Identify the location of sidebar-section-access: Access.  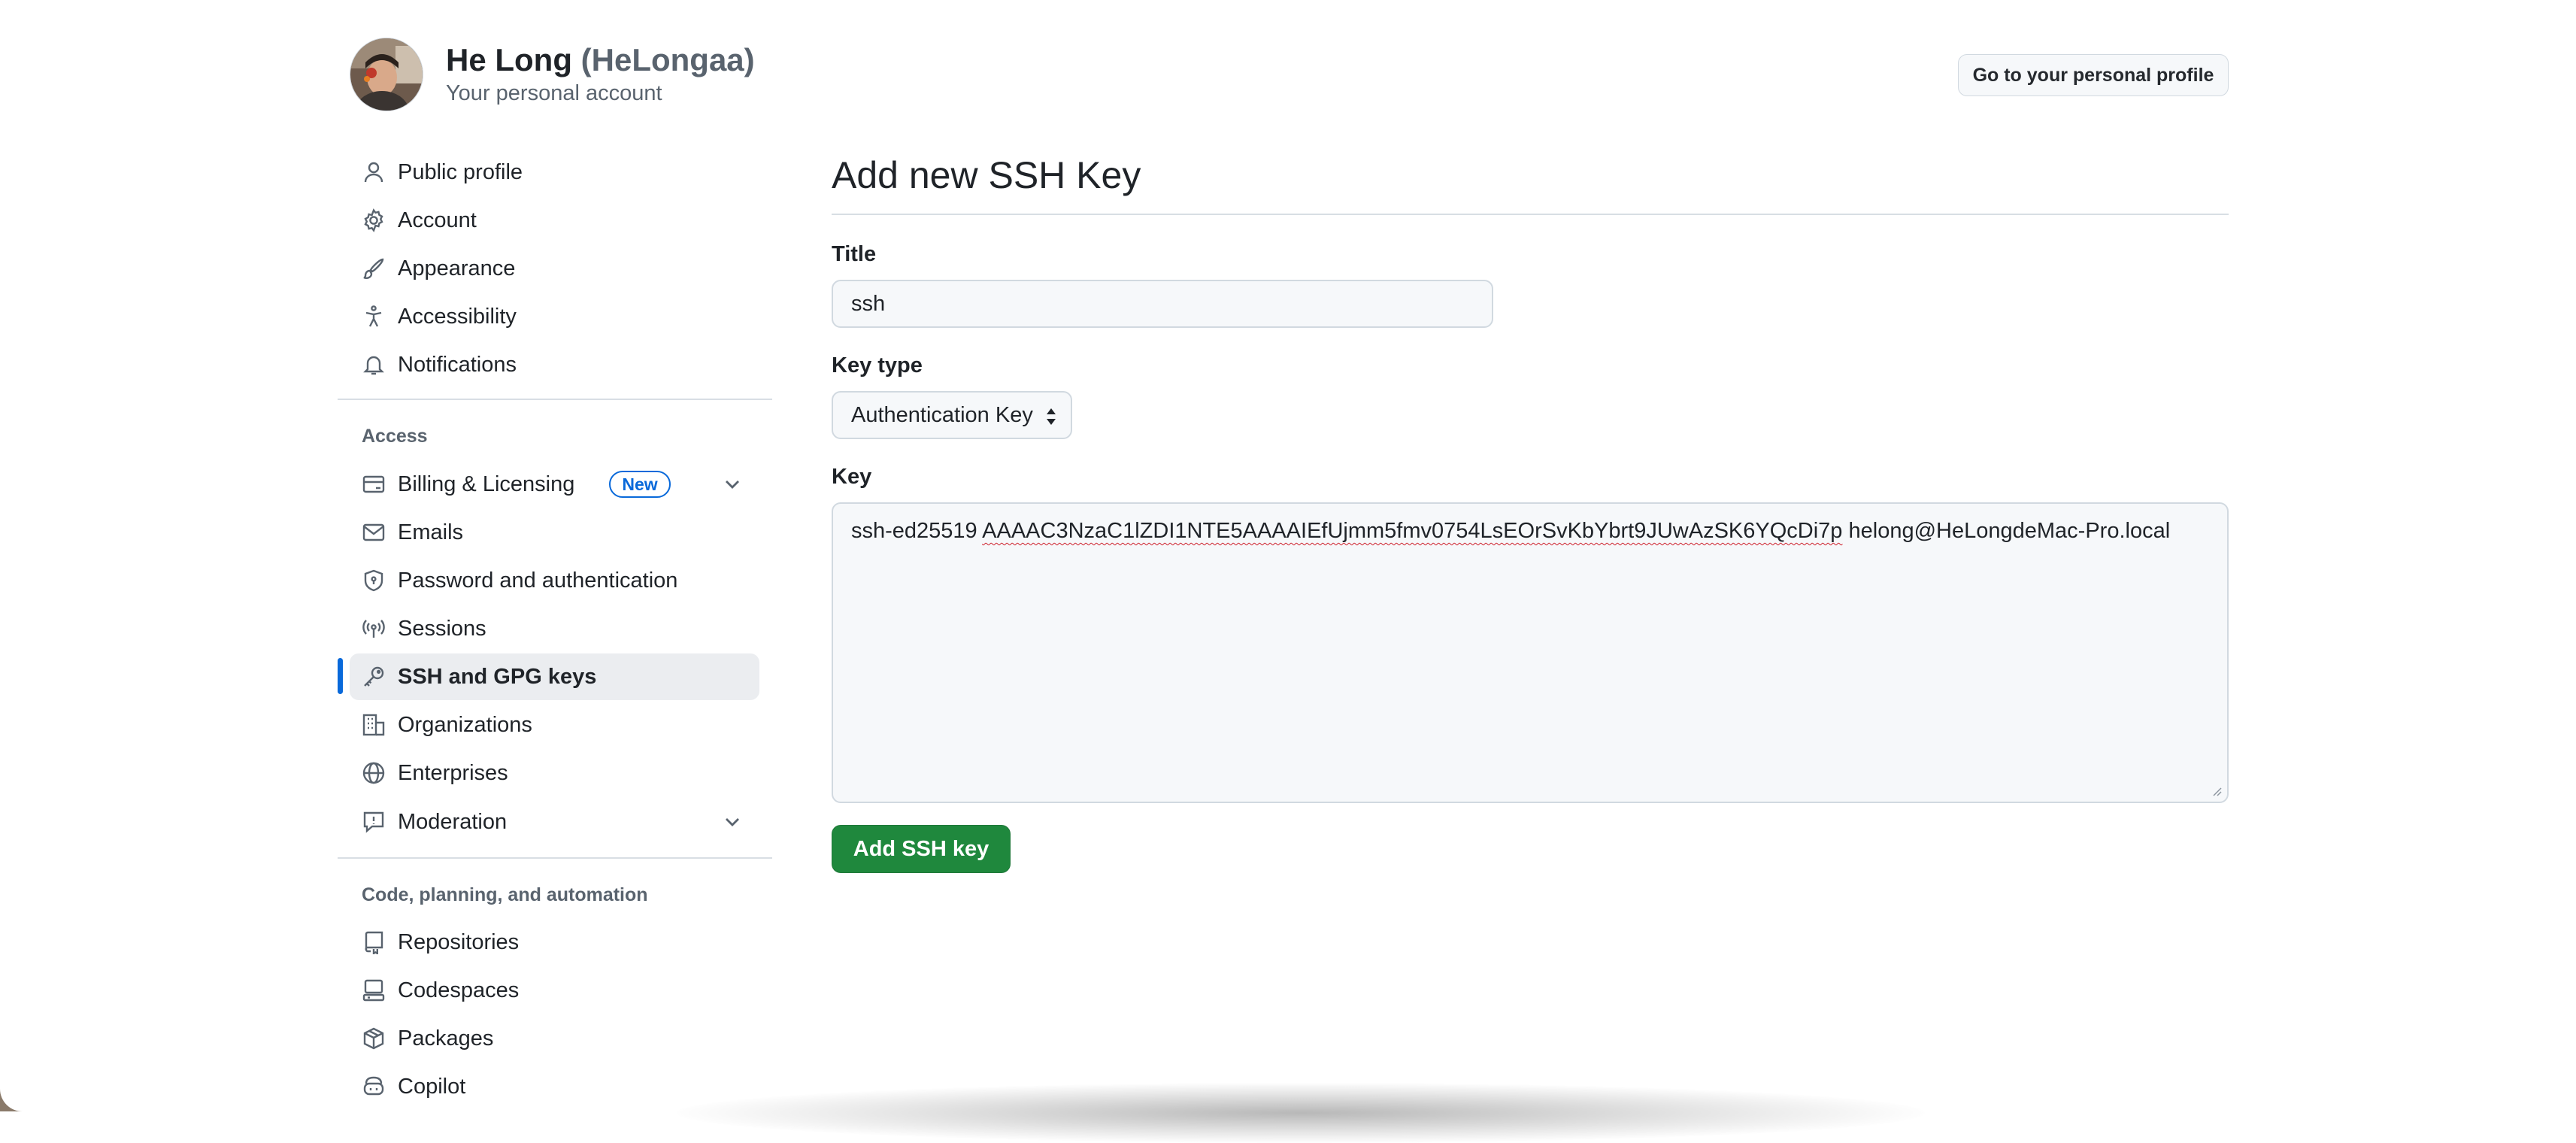
(395, 436).